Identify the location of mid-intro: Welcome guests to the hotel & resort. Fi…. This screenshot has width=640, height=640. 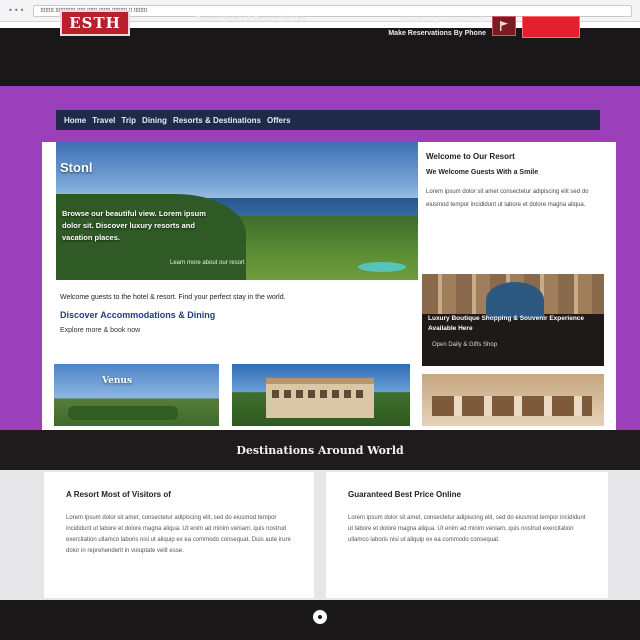
(173, 297).